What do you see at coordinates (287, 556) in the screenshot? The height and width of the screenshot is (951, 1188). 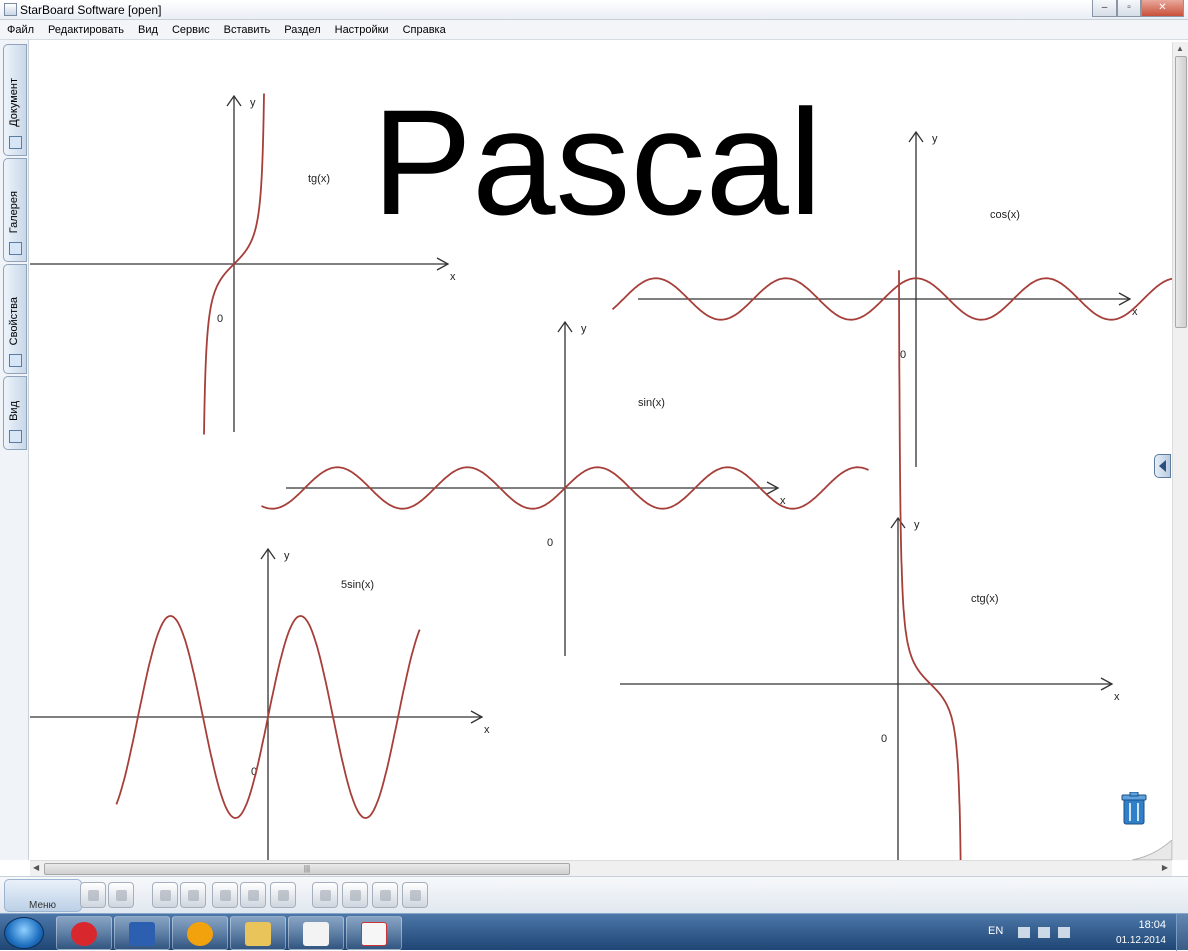 I see `5sin-y-label: y` at bounding box center [287, 556].